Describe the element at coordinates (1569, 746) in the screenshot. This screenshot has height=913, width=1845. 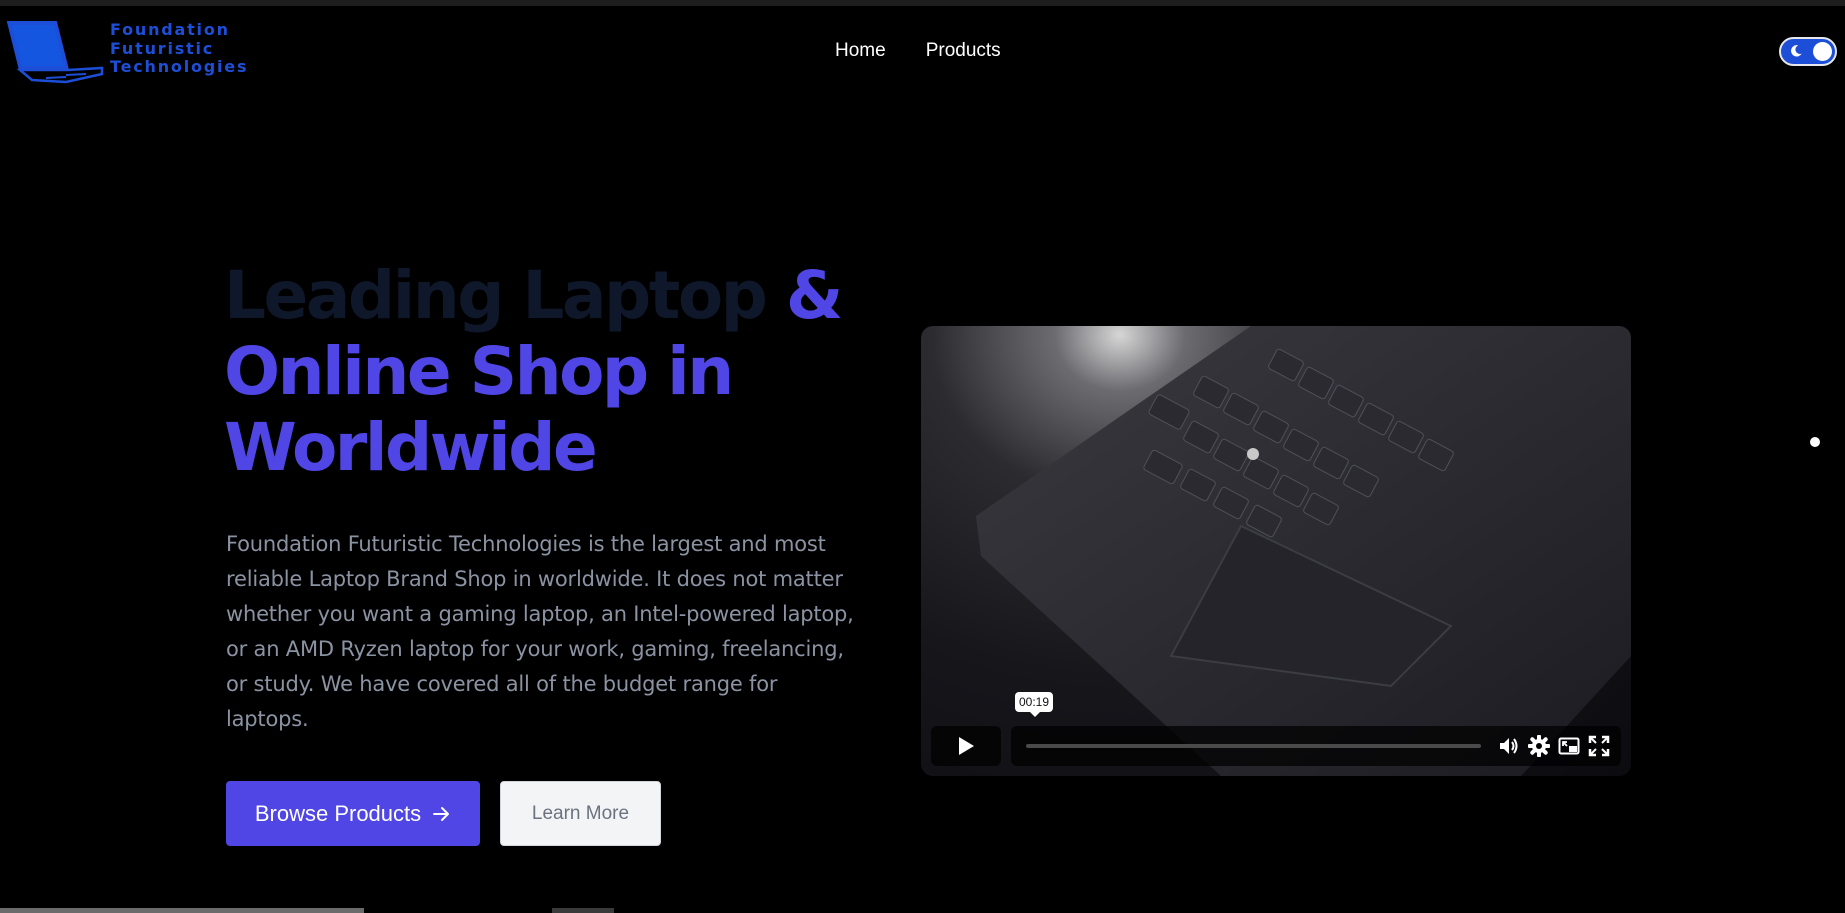
I see `pip-icon` at that location.